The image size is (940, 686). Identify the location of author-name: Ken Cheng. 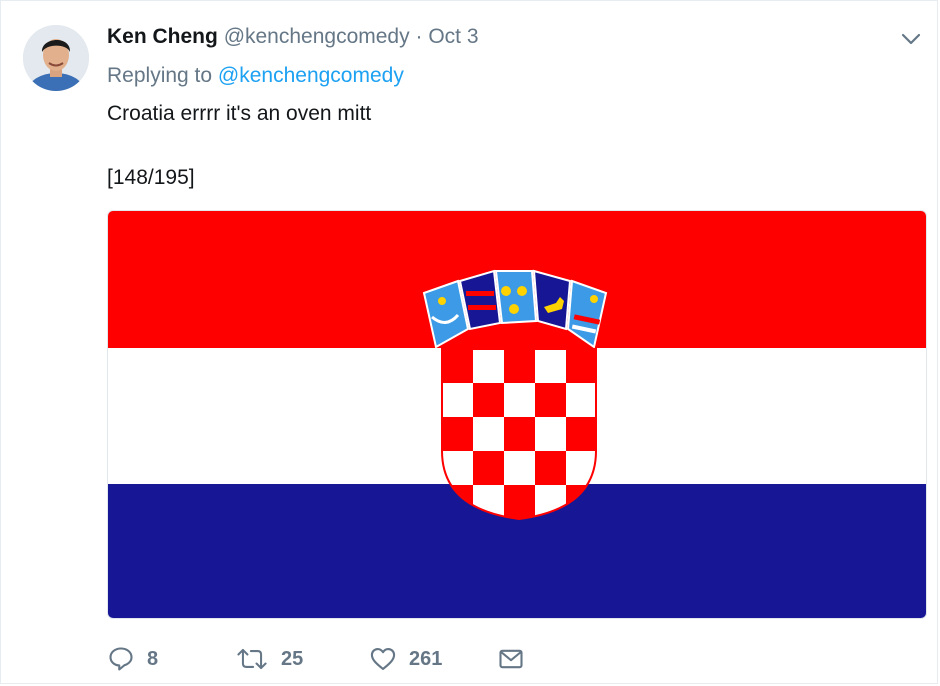
(162, 36).